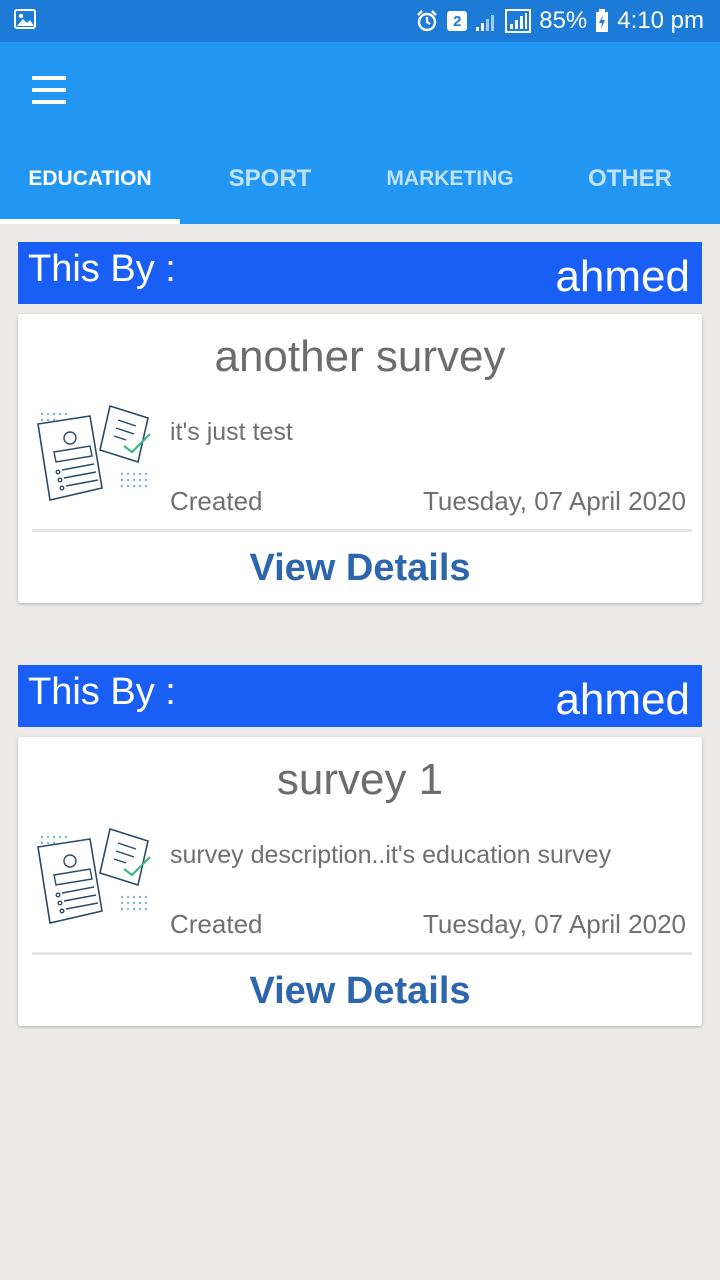 Image resolution: width=720 pixels, height=1280 pixels. What do you see at coordinates (360, 21) in the screenshot?
I see `status-bar: 2 85% 4:10 pm` at bounding box center [360, 21].